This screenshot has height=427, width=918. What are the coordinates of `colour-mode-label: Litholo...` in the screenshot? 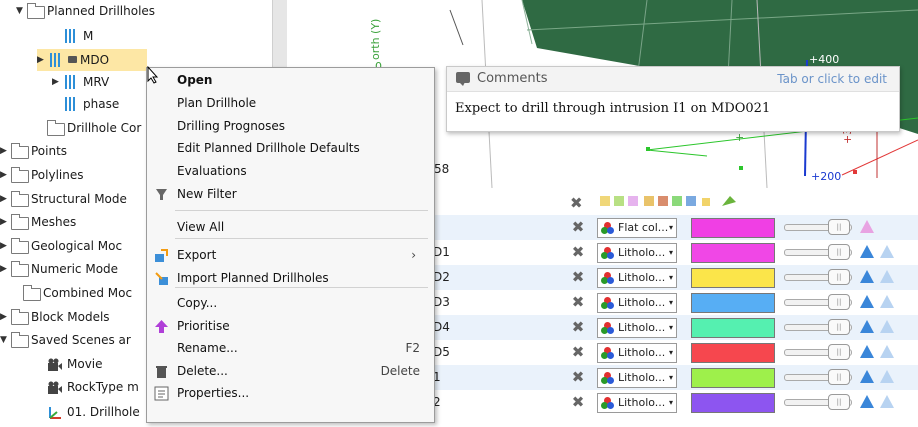 It's located at (642, 352).